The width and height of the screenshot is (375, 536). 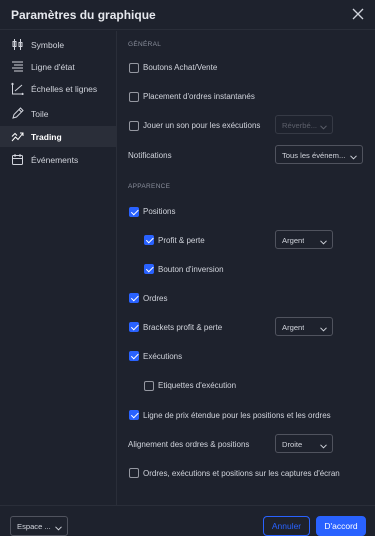 I want to click on sidebar-item-symbol: Symbole, so click(x=58, y=44).